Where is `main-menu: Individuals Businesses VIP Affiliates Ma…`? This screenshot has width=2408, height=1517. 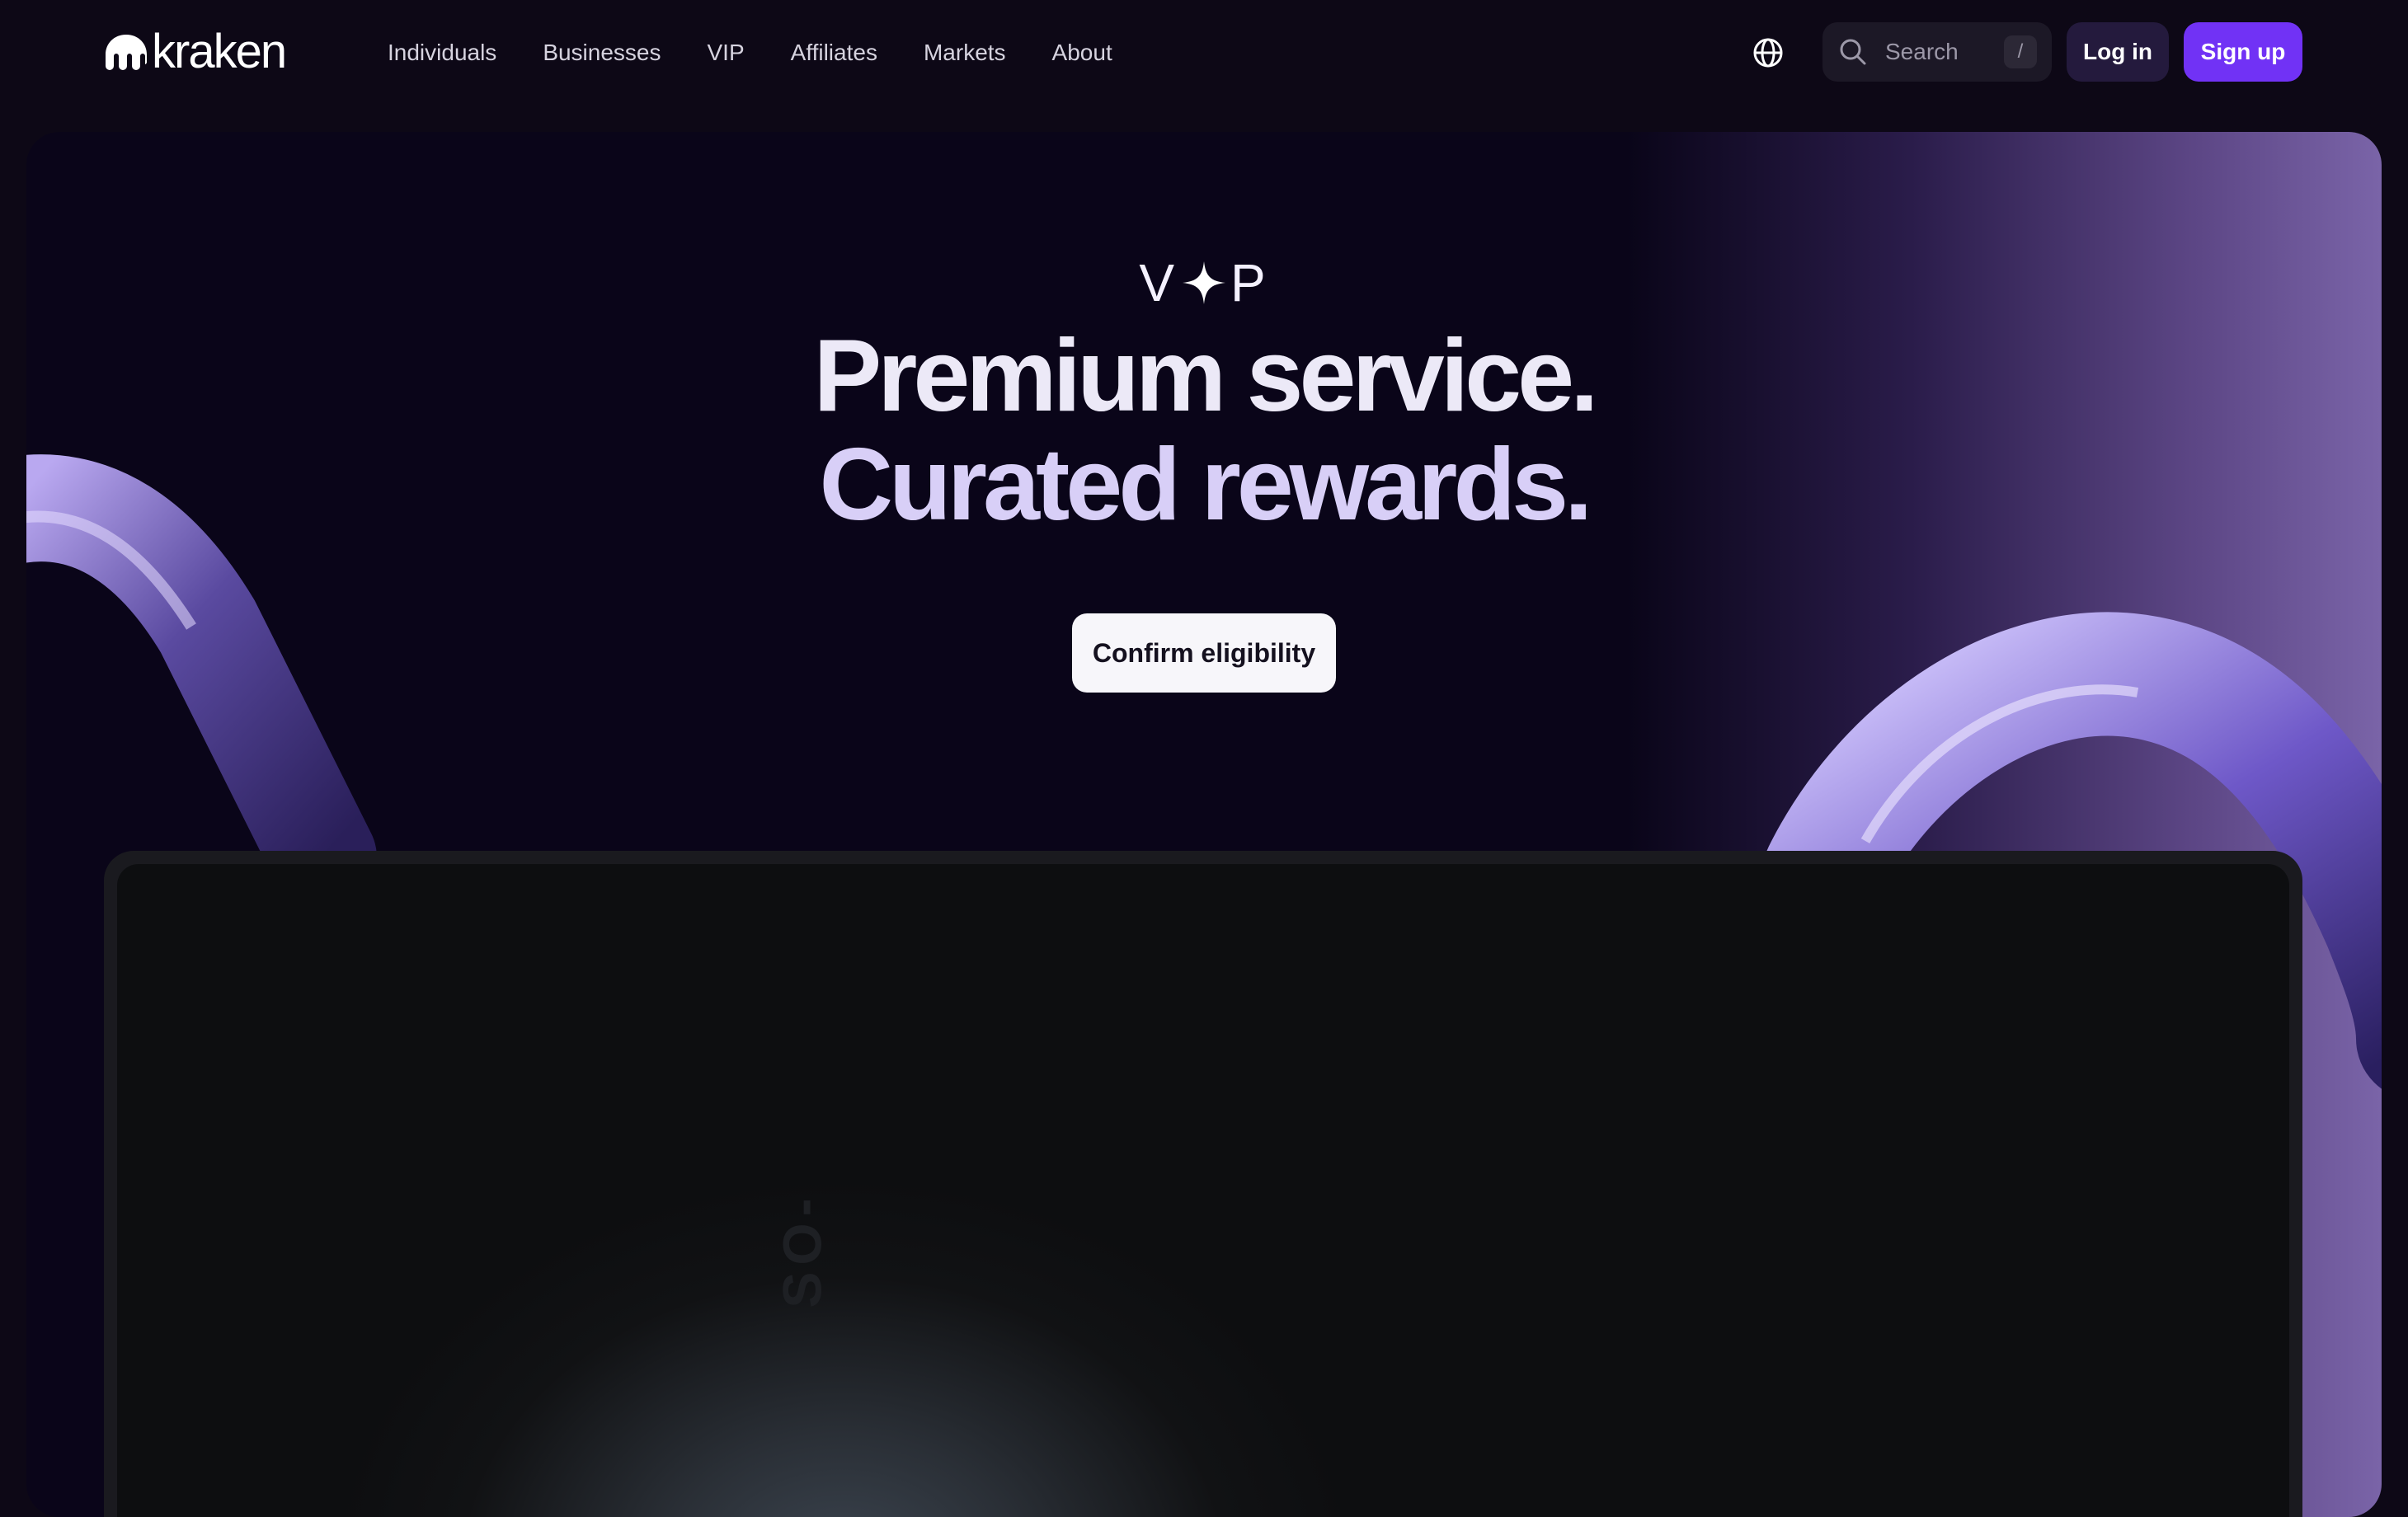 main-menu: Individuals Businesses VIP Affiliates Ma… is located at coordinates (774, 52).